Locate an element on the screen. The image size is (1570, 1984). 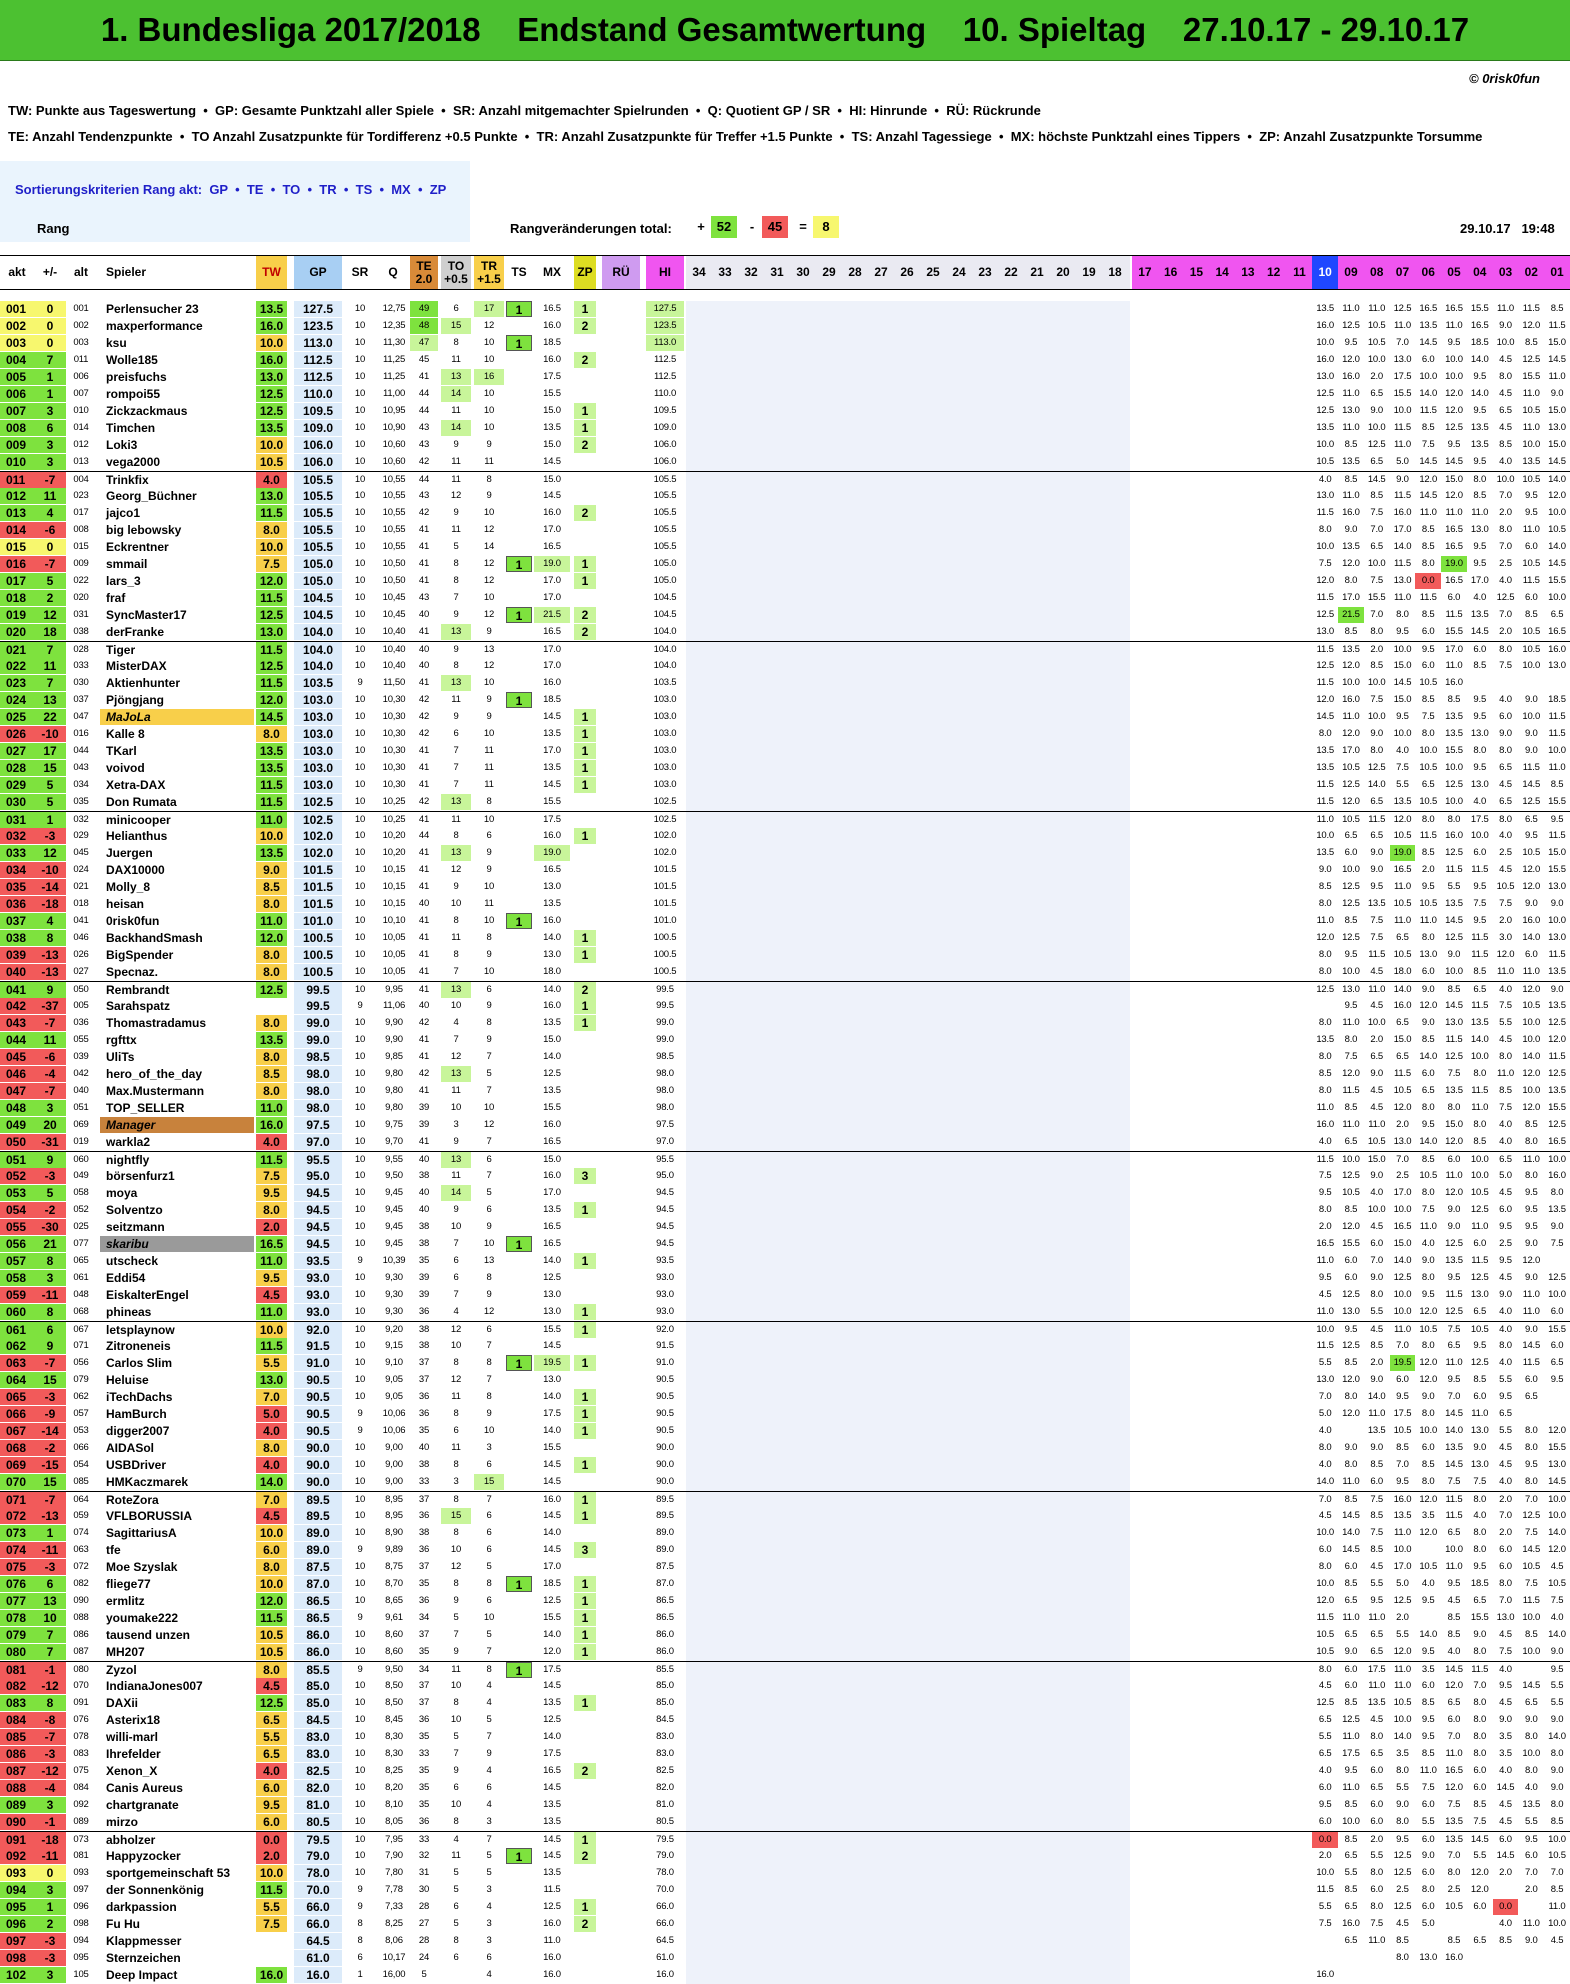
day-score: 4.0 is located at coordinates (1505, 1124).